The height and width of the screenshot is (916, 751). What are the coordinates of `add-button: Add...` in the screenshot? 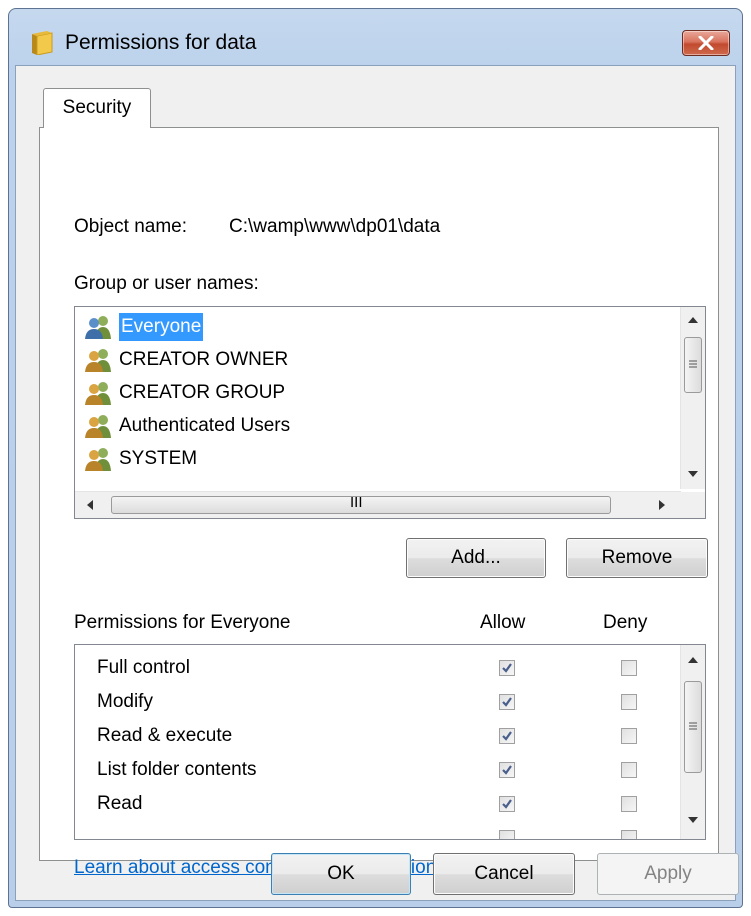 It's located at (476, 558).